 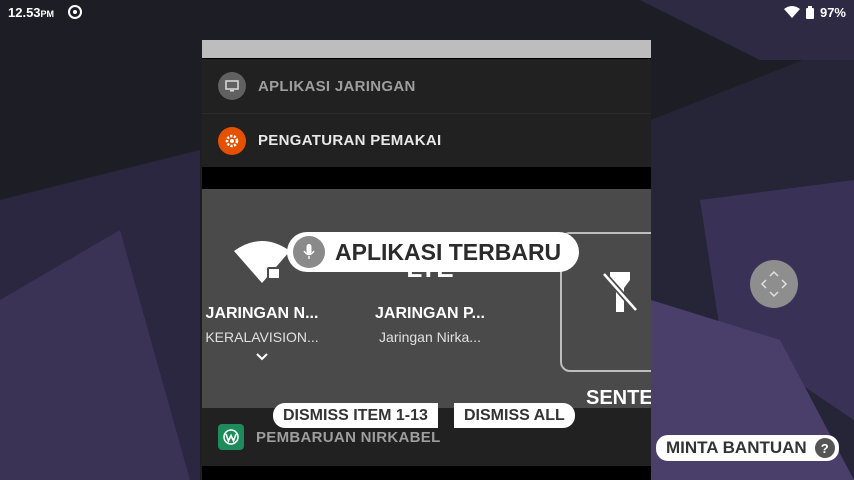 What do you see at coordinates (232, 86) in the screenshot?
I see `monitor-icon` at bounding box center [232, 86].